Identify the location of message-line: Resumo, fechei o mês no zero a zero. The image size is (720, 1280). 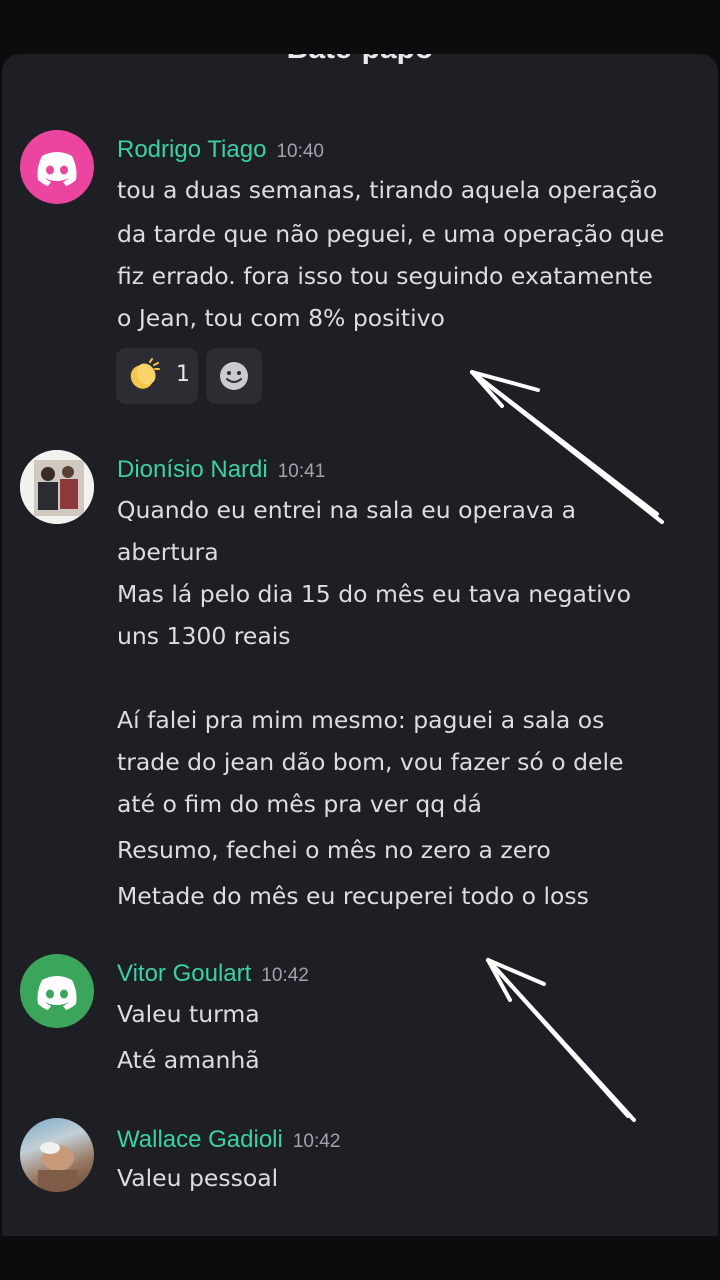
(334, 850).